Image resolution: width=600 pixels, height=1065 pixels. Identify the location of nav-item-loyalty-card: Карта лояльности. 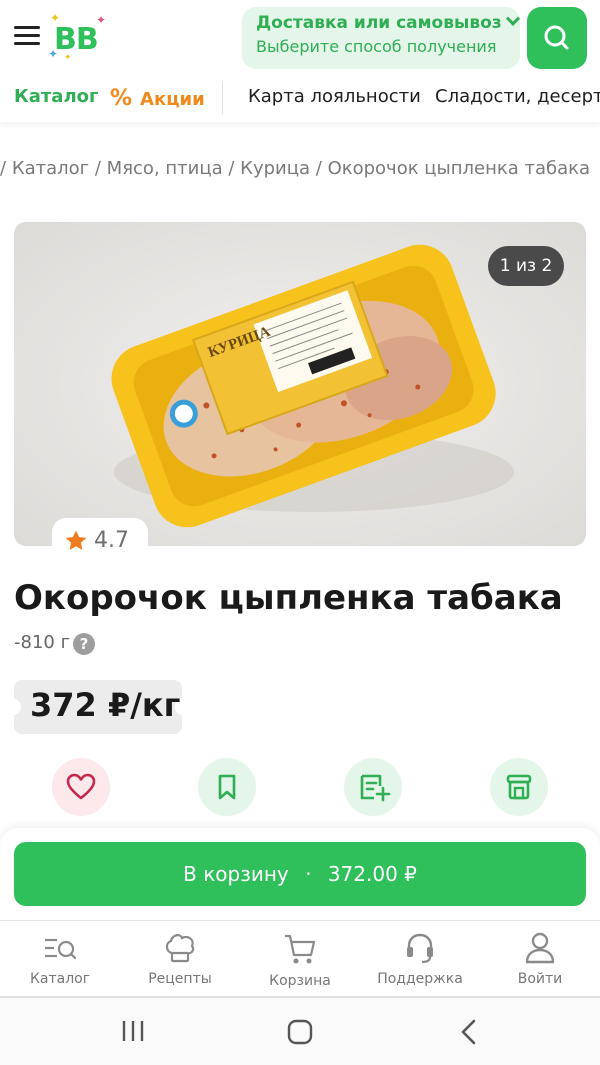
(334, 96).